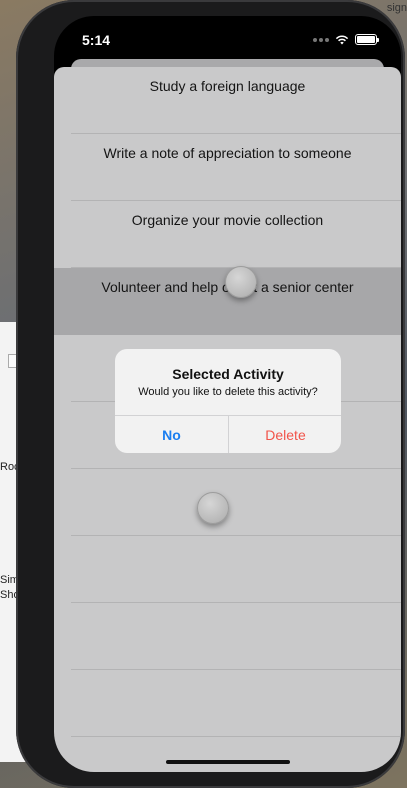 This screenshot has width=407, height=788. Describe the element at coordinates (227, 86) in the screenshot. I see `activity-label: Study a foreign language` at that location.